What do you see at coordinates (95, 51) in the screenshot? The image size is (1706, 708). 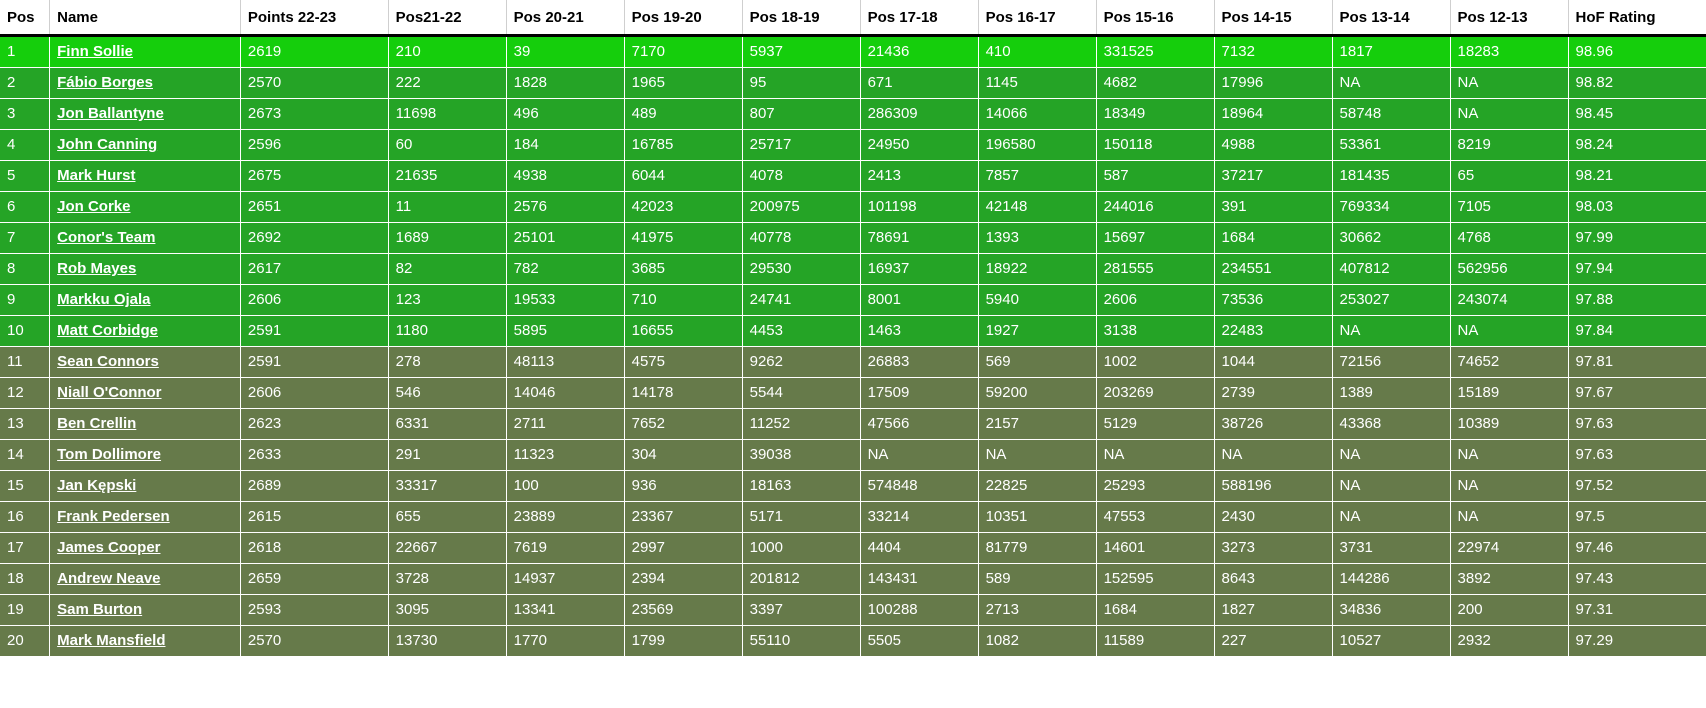 I see `player-name-link: Finn Sollie` at bounding box center [95, 51].